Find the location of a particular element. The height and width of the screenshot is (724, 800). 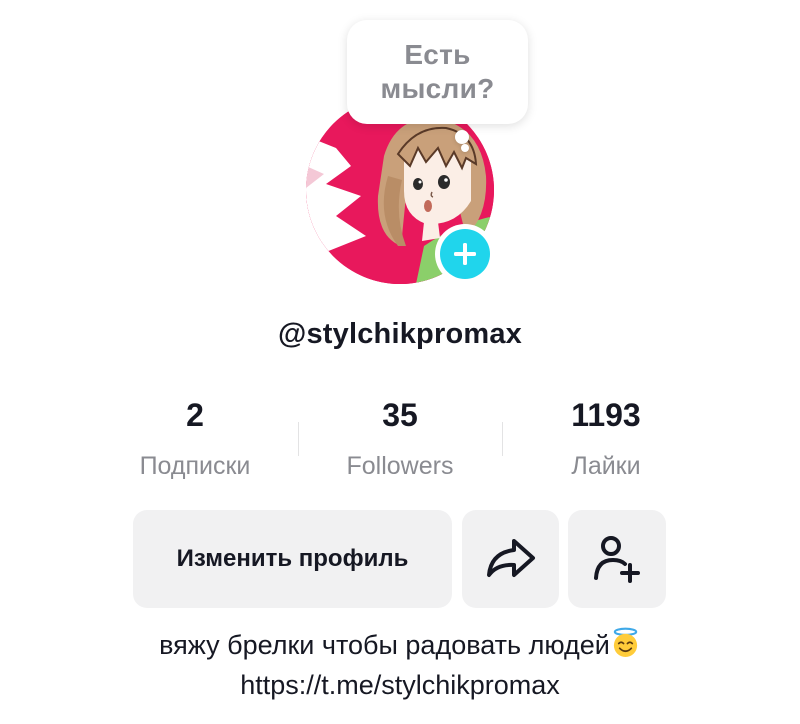

bubble-line-1: Есть is located at coordinates (437, 54).